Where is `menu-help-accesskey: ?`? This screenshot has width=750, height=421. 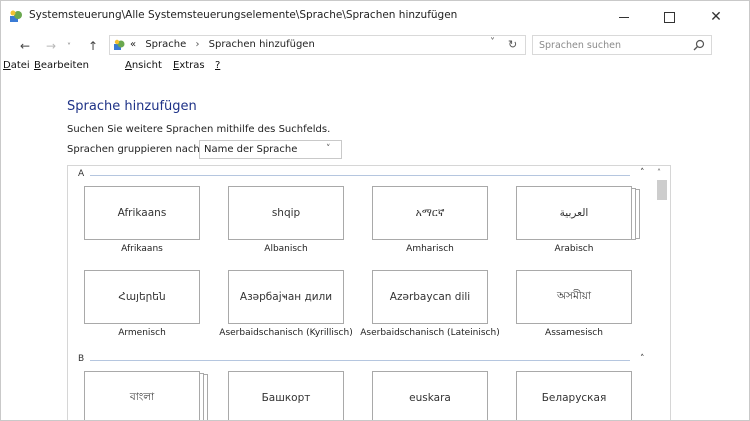
menu-help-accesskey: ? is located at coordinates (218, 65).